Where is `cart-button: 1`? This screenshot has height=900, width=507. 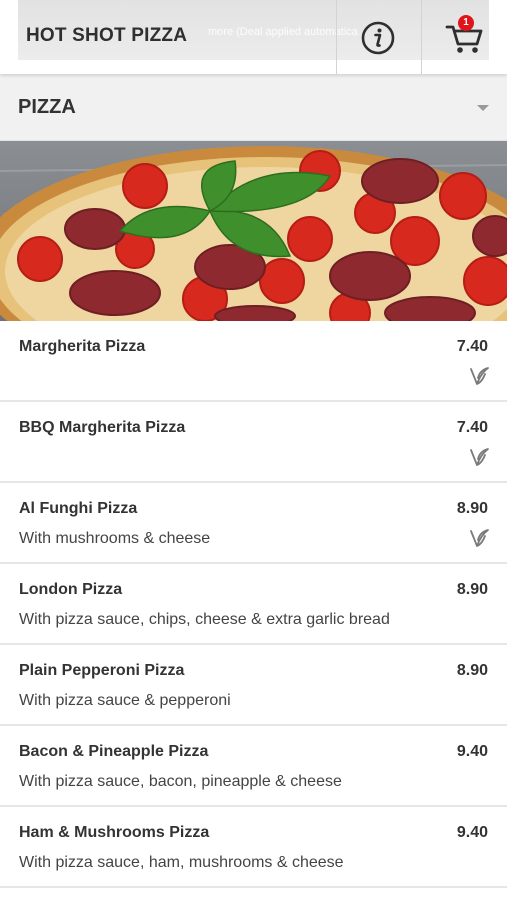
cart-button: 1 is located at coordinates (464, 35).